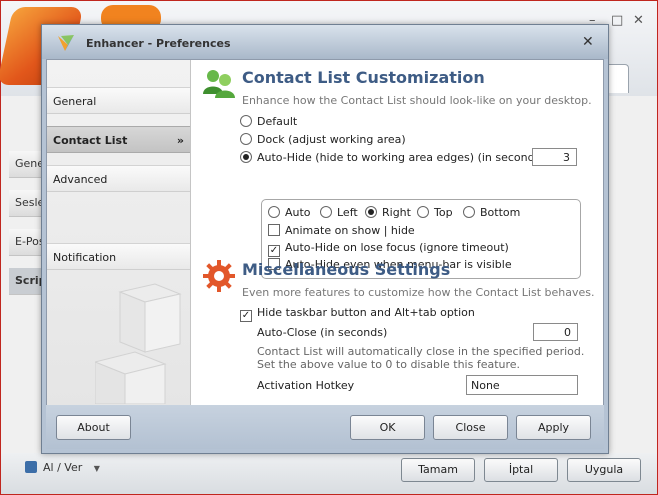 The image size is (658, 495). I want to click on chevron-down-icon: ▼, so click(96, 468).